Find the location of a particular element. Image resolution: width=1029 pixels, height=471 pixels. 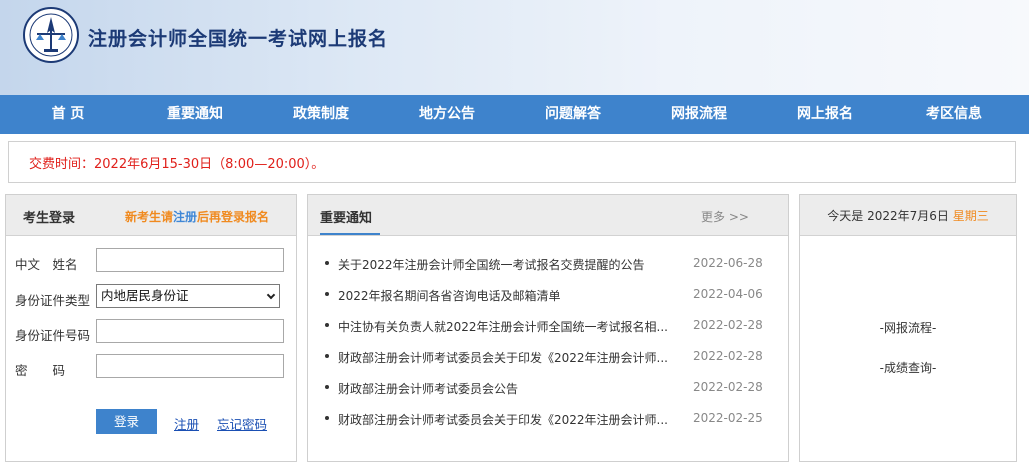

today-date-text: 今天是 2022年7月6日 is located at coordinates (888, 216).